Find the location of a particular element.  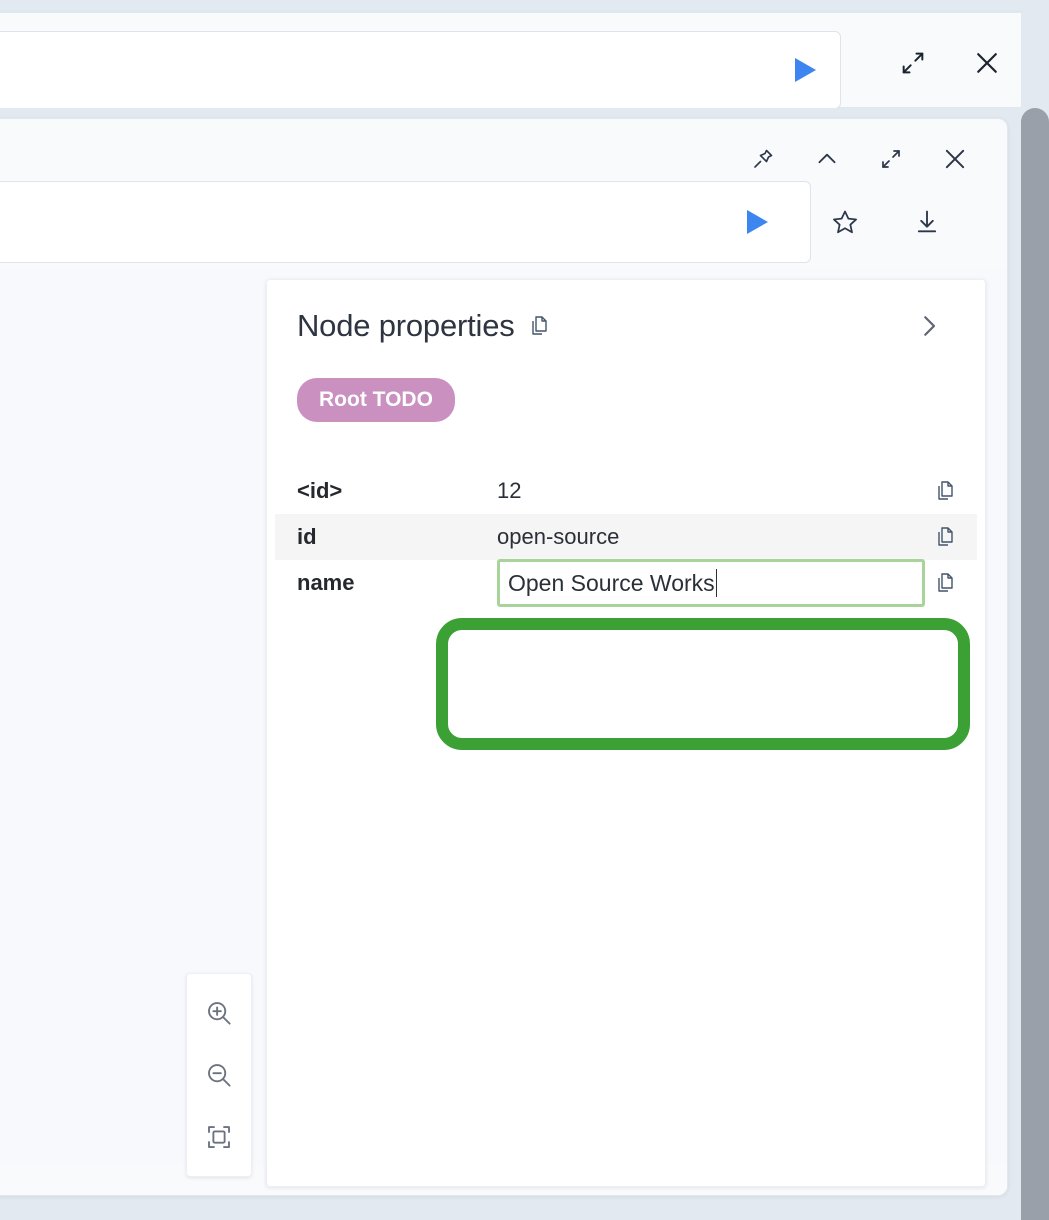

table-row: id open-source is located at coordinates (626, 537).